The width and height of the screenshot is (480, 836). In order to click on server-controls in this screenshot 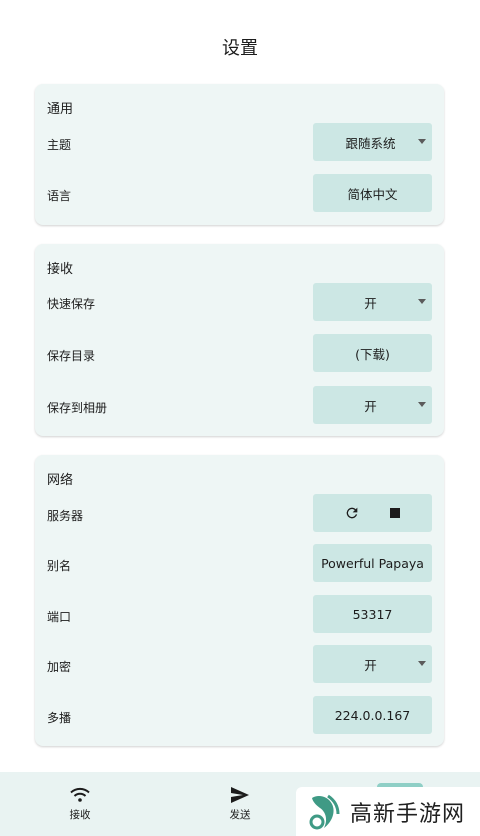, I will do `click(372, 513)`.